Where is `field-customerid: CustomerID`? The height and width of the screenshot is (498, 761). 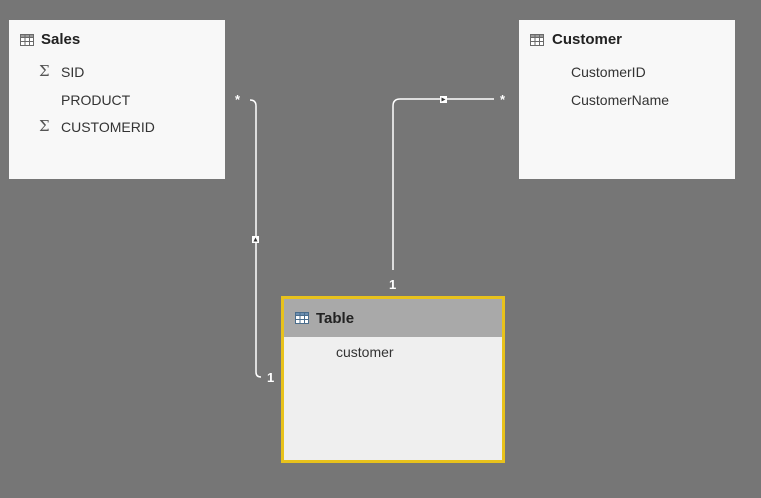 field-customerid: CustomerID is located at coordinates (608, 72).